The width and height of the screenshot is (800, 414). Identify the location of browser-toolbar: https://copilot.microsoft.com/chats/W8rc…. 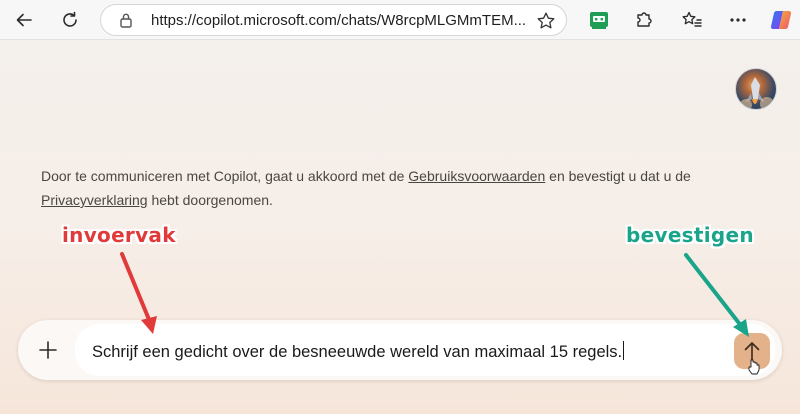
(400, 20).